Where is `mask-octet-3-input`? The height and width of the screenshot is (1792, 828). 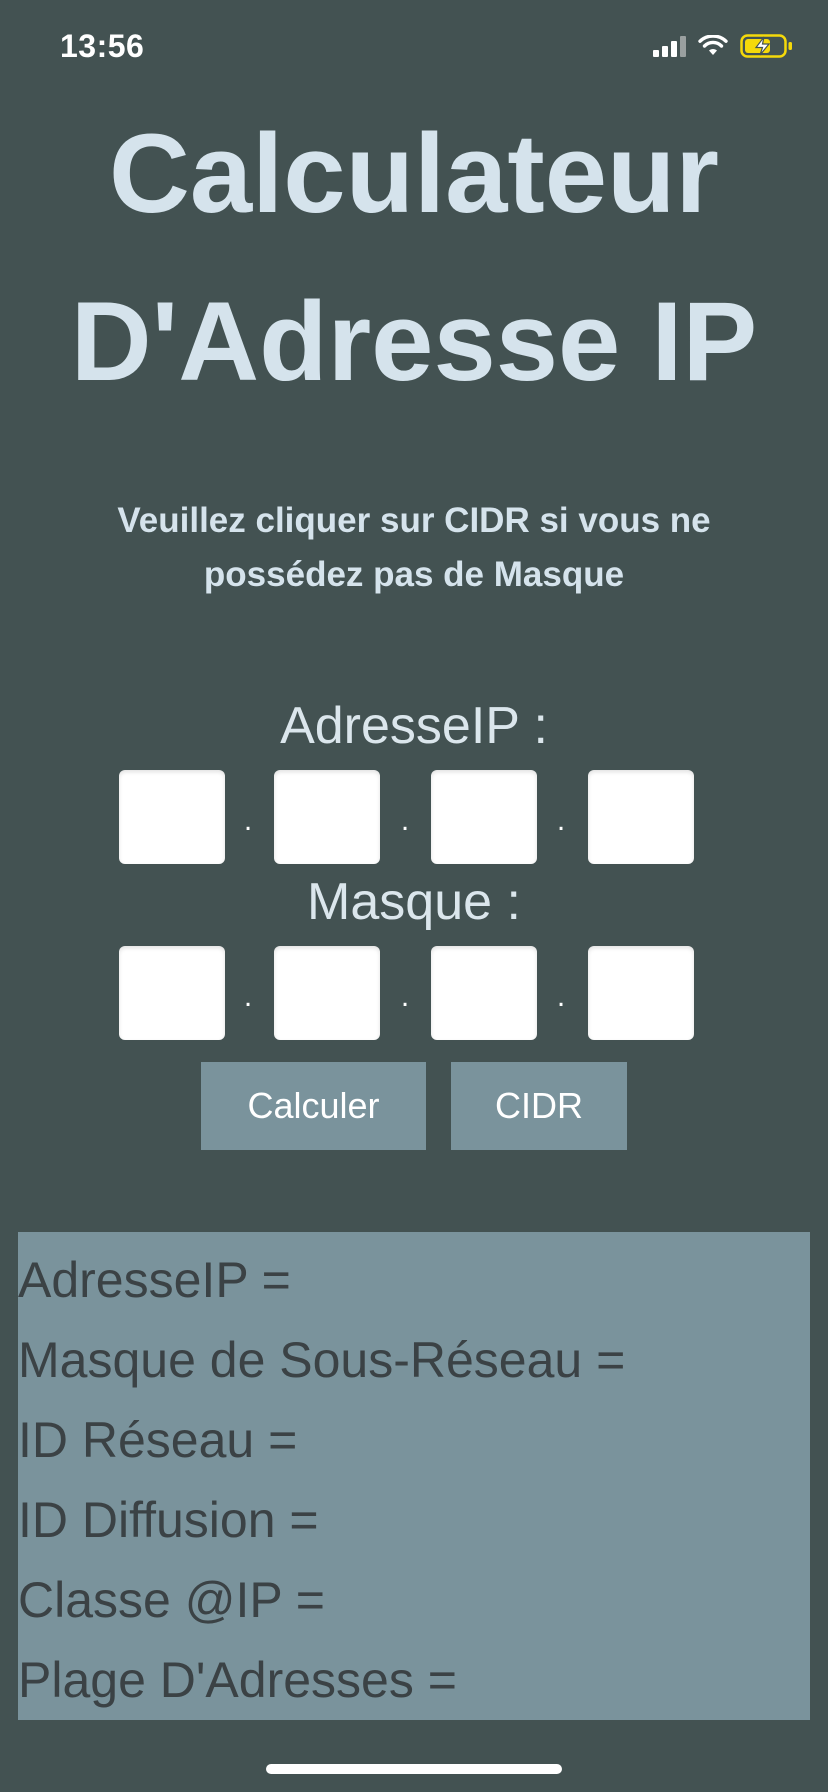 mask-octet-3-input is located at coordinates (484, 993).